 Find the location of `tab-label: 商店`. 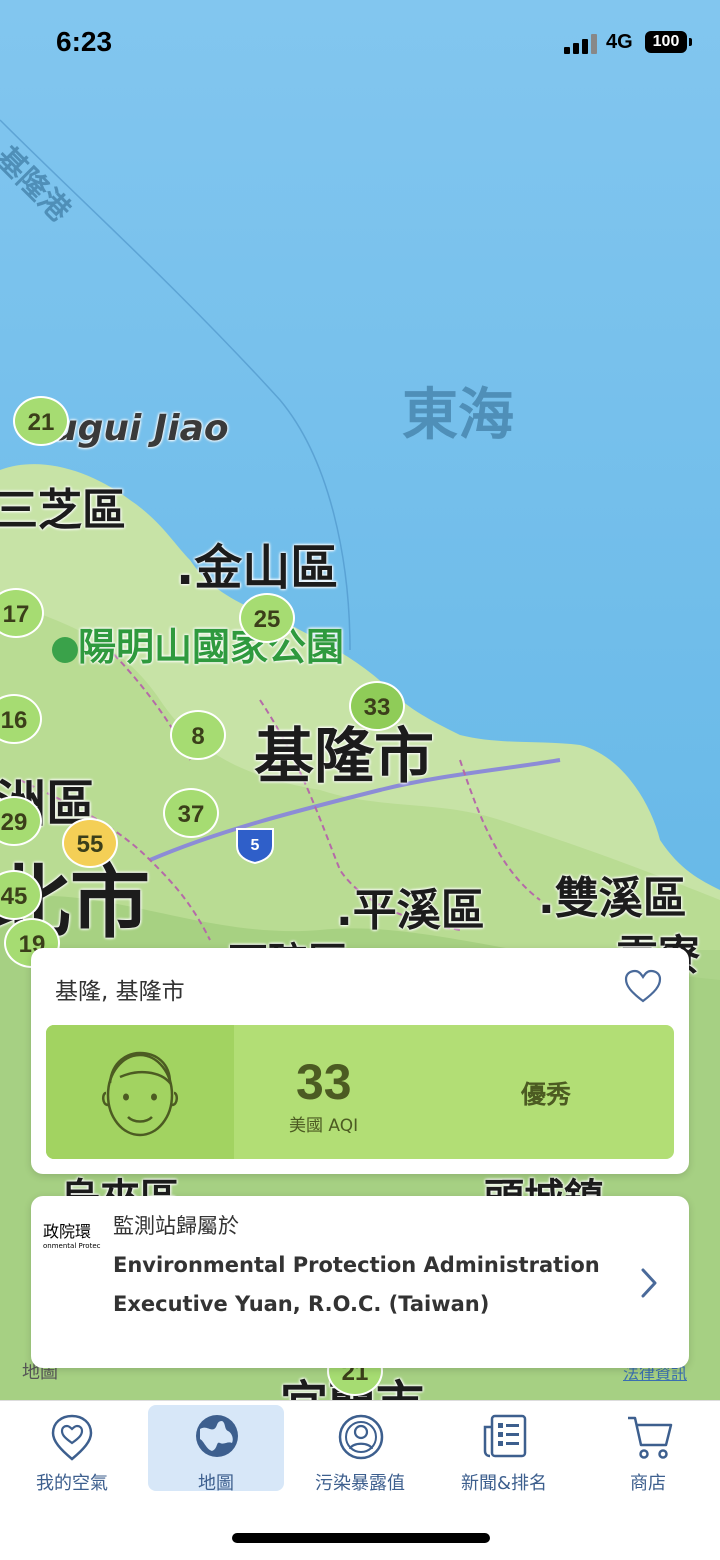

tab-label: 商店 is located at coordinates (648, 1483).